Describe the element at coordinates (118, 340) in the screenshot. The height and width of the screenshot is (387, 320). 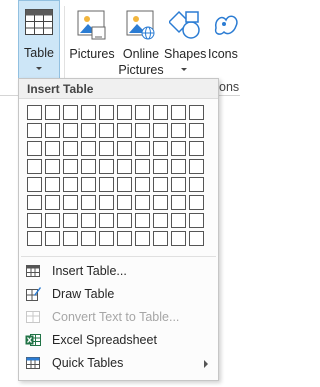
I see `excel-spreadsheet-item: Excel Spreadsheet` at that location.